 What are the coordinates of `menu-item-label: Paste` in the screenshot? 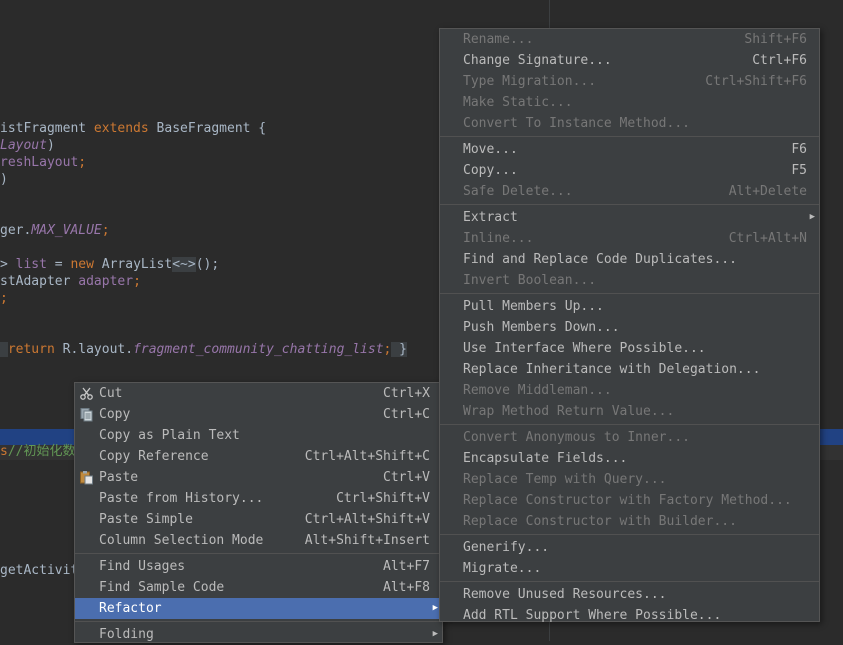 It's located at (119, 477).